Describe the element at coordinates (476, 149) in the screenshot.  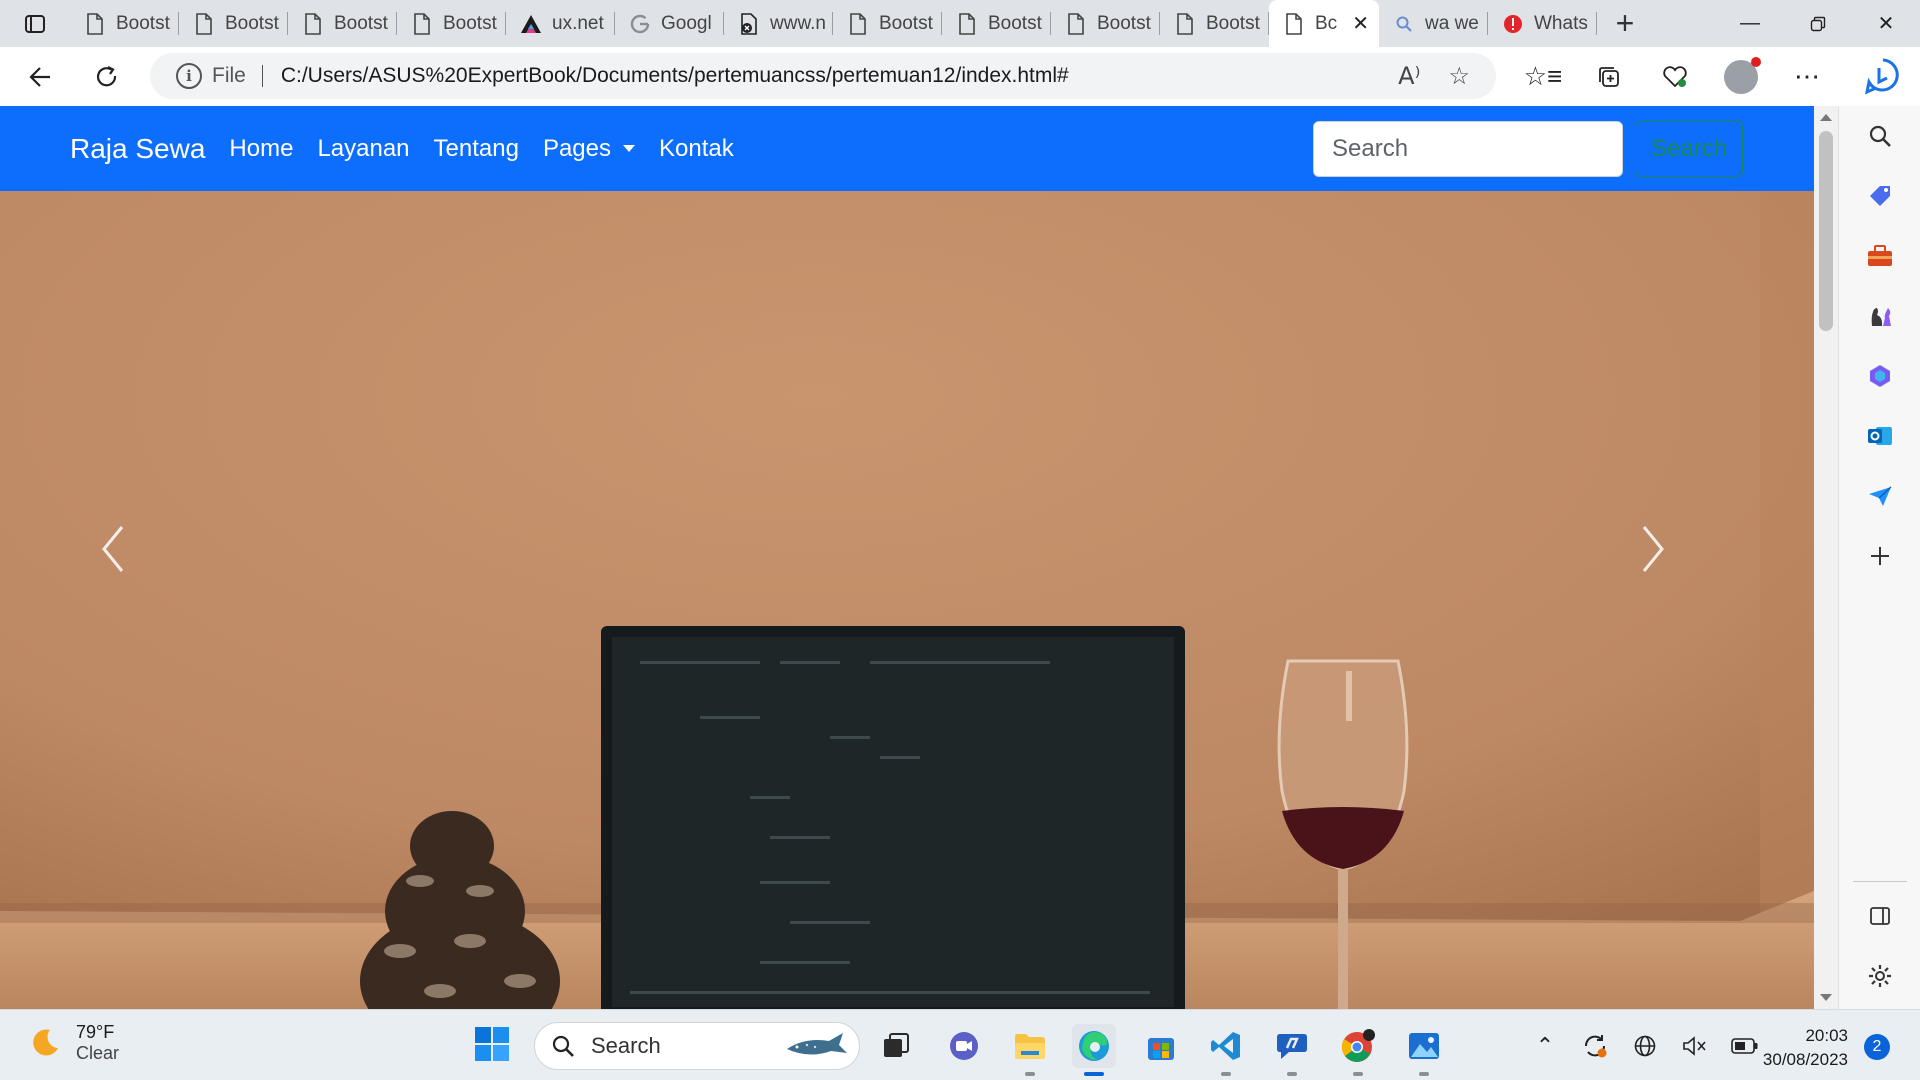
I see `nav-link-tentang: Tentang` at that location.